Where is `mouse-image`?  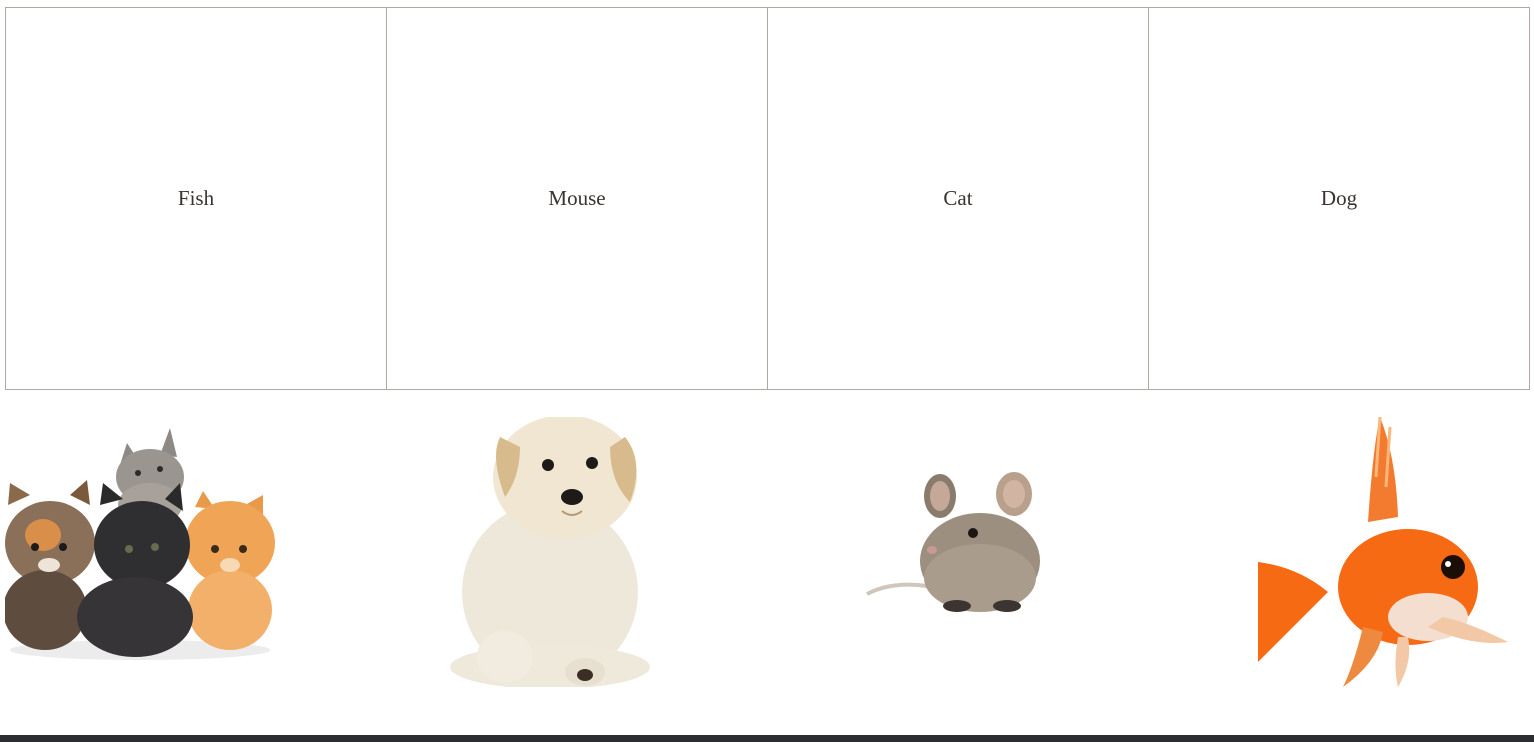
mouse-image is located at coordinates (954, 546).